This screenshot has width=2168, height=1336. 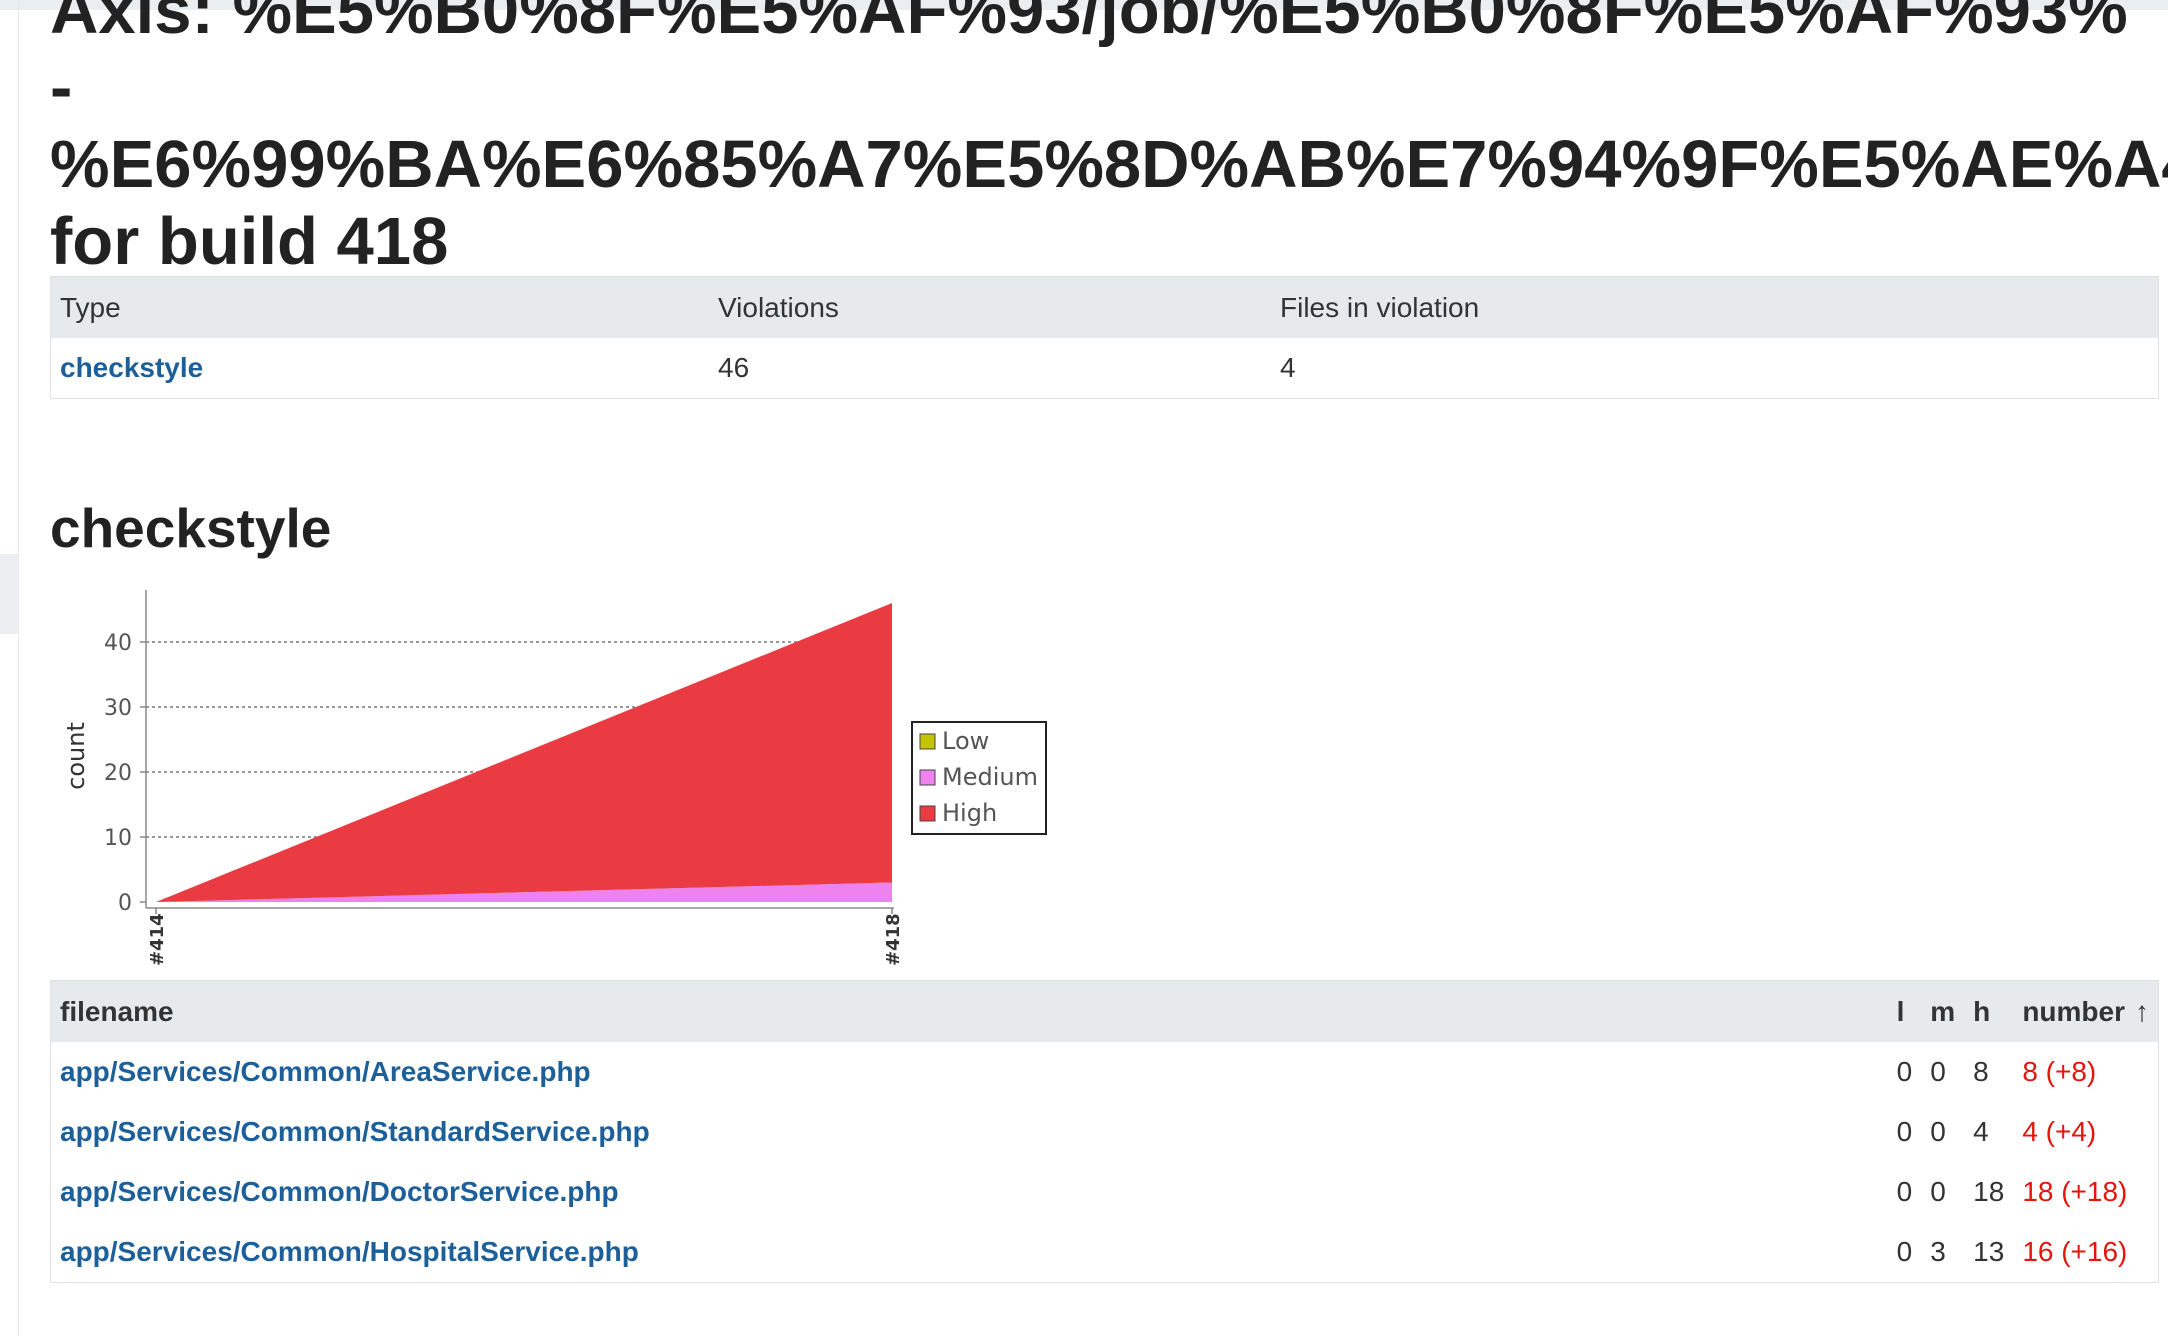 What do you see at coordinates (379, 307) in the screenshot?
I see `summary-header-type: Type` at bounding box center [379, 307].